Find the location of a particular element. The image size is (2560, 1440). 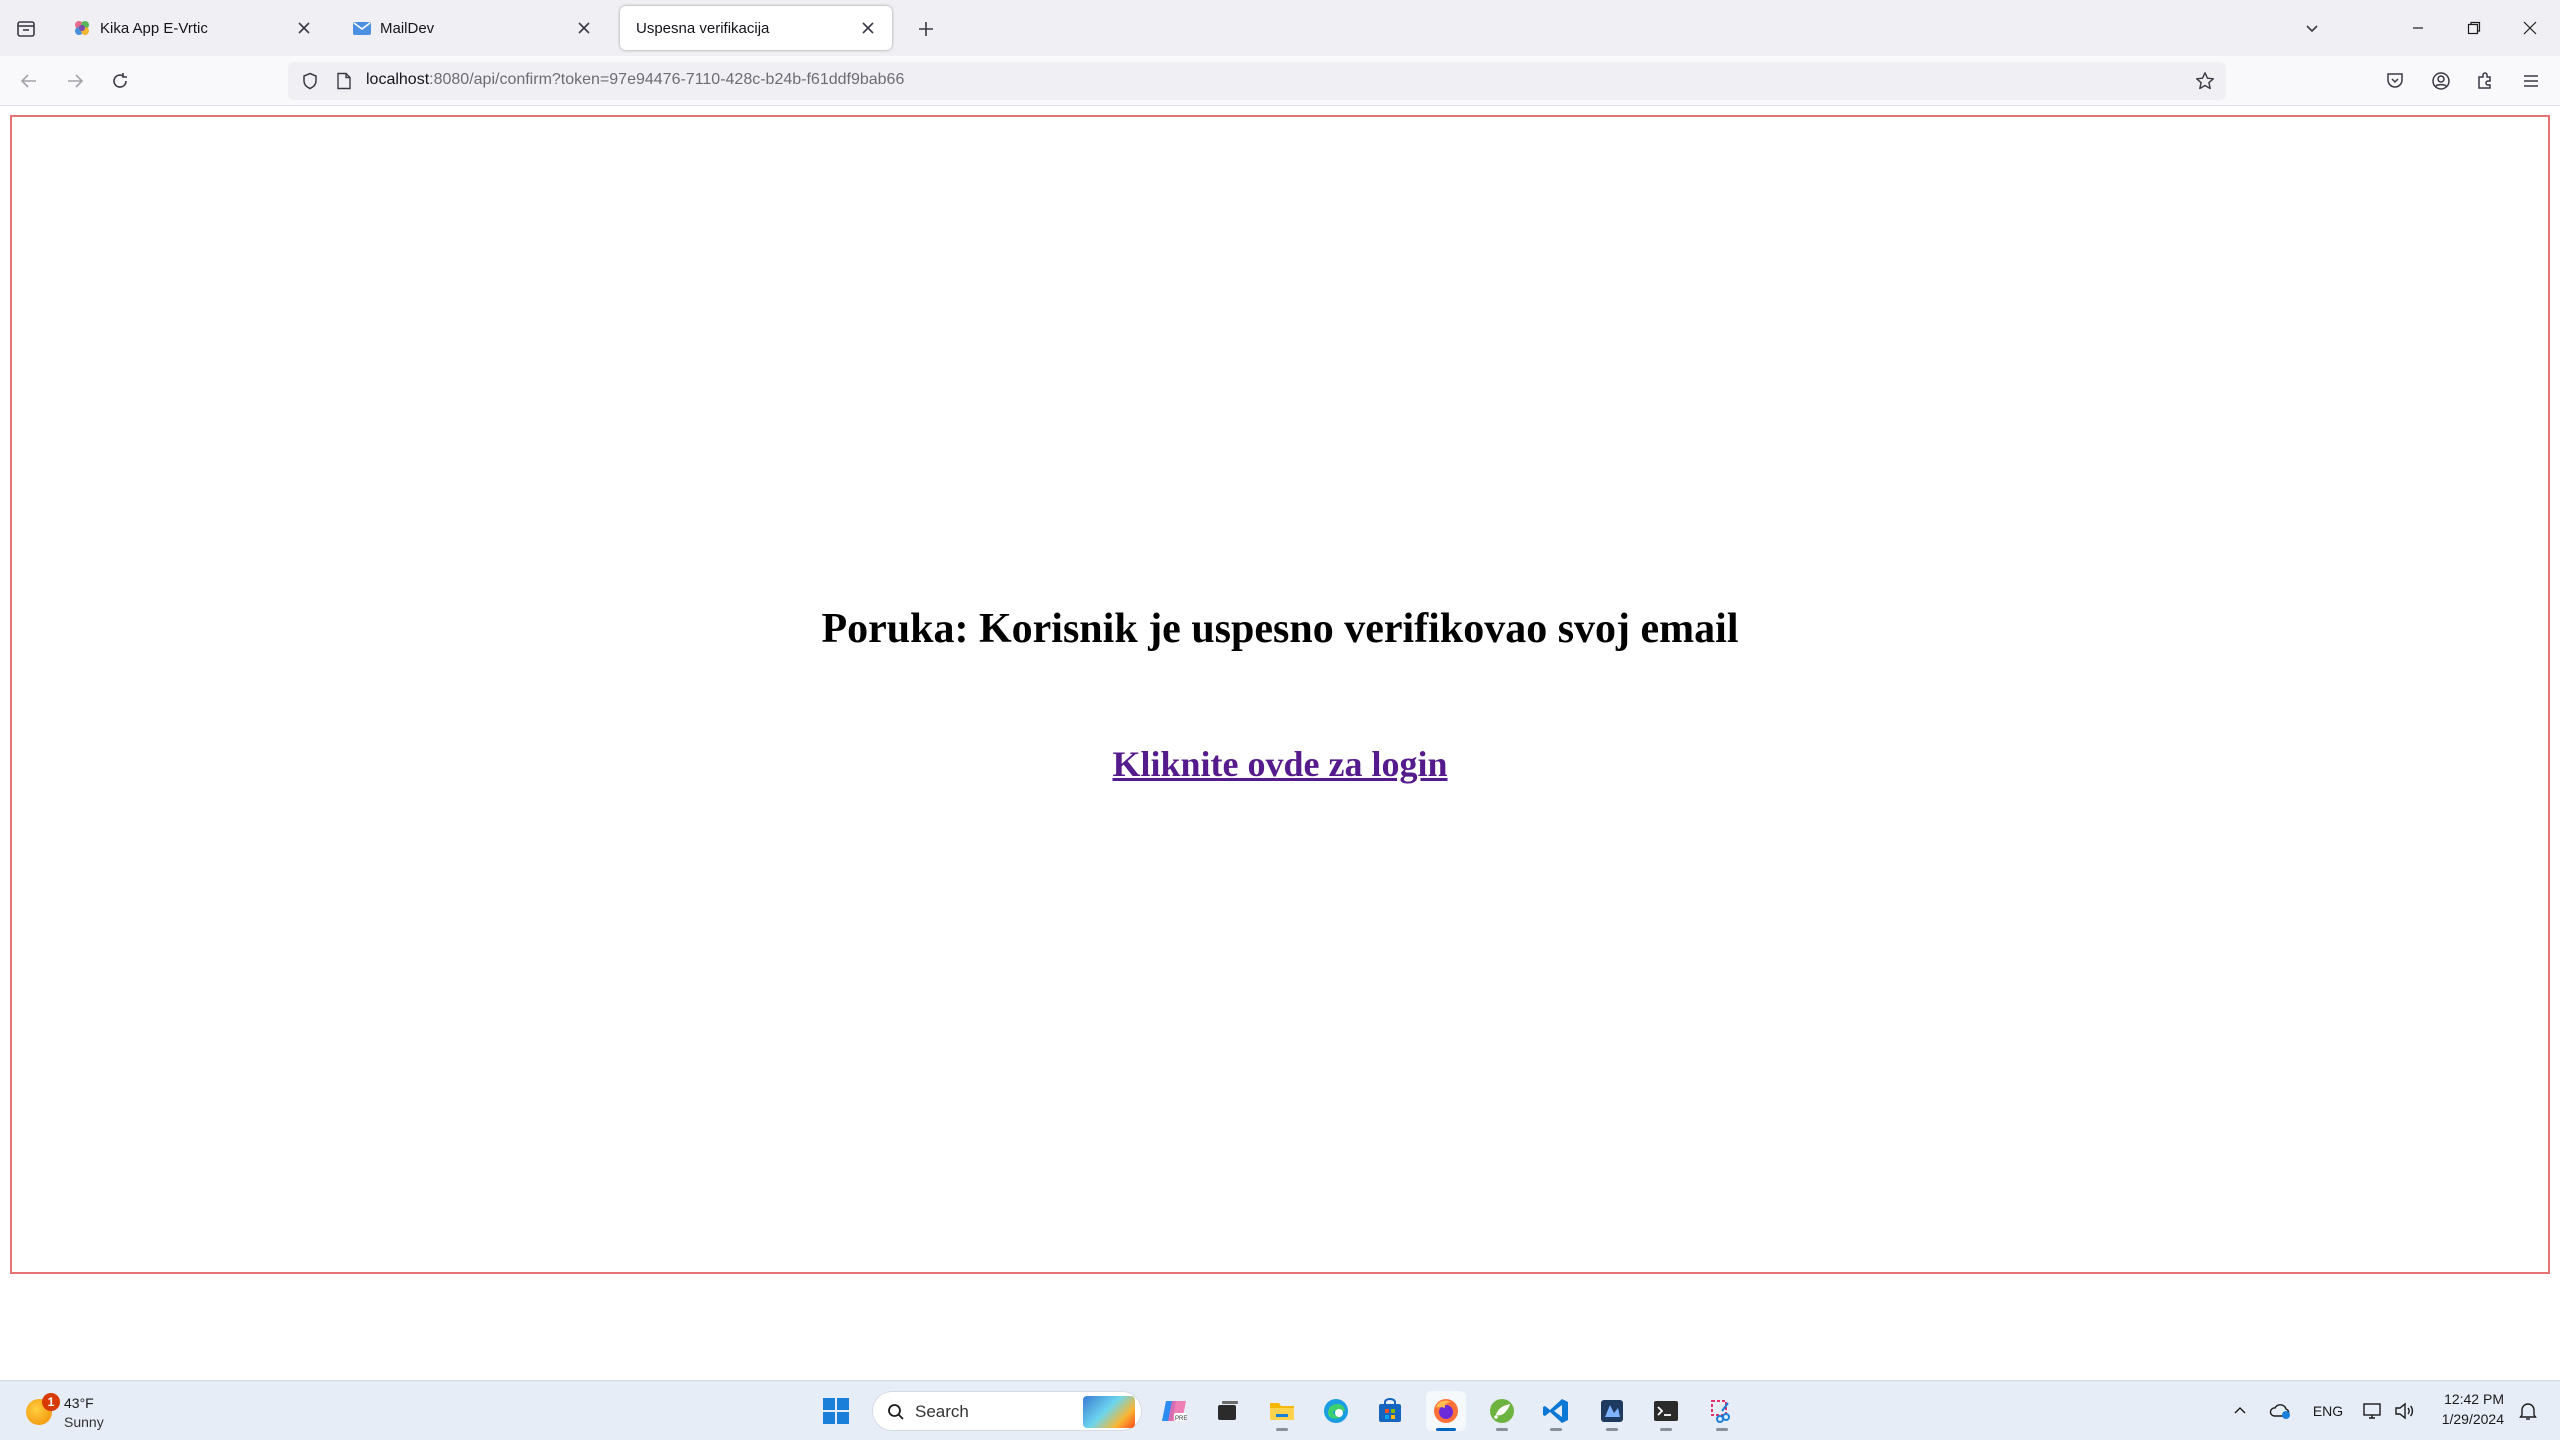

tracking-protection-icon is located at coordinates (310, 81).